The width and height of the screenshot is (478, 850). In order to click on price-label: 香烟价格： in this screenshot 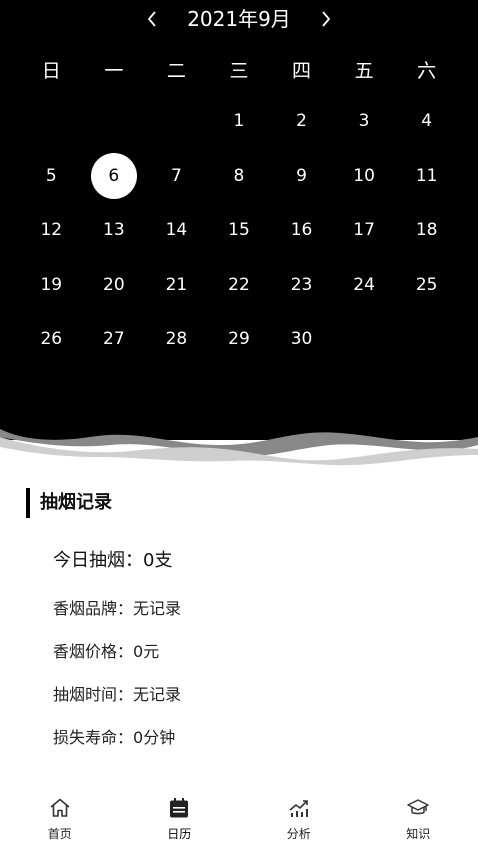, I will do `click(93, 651)`.